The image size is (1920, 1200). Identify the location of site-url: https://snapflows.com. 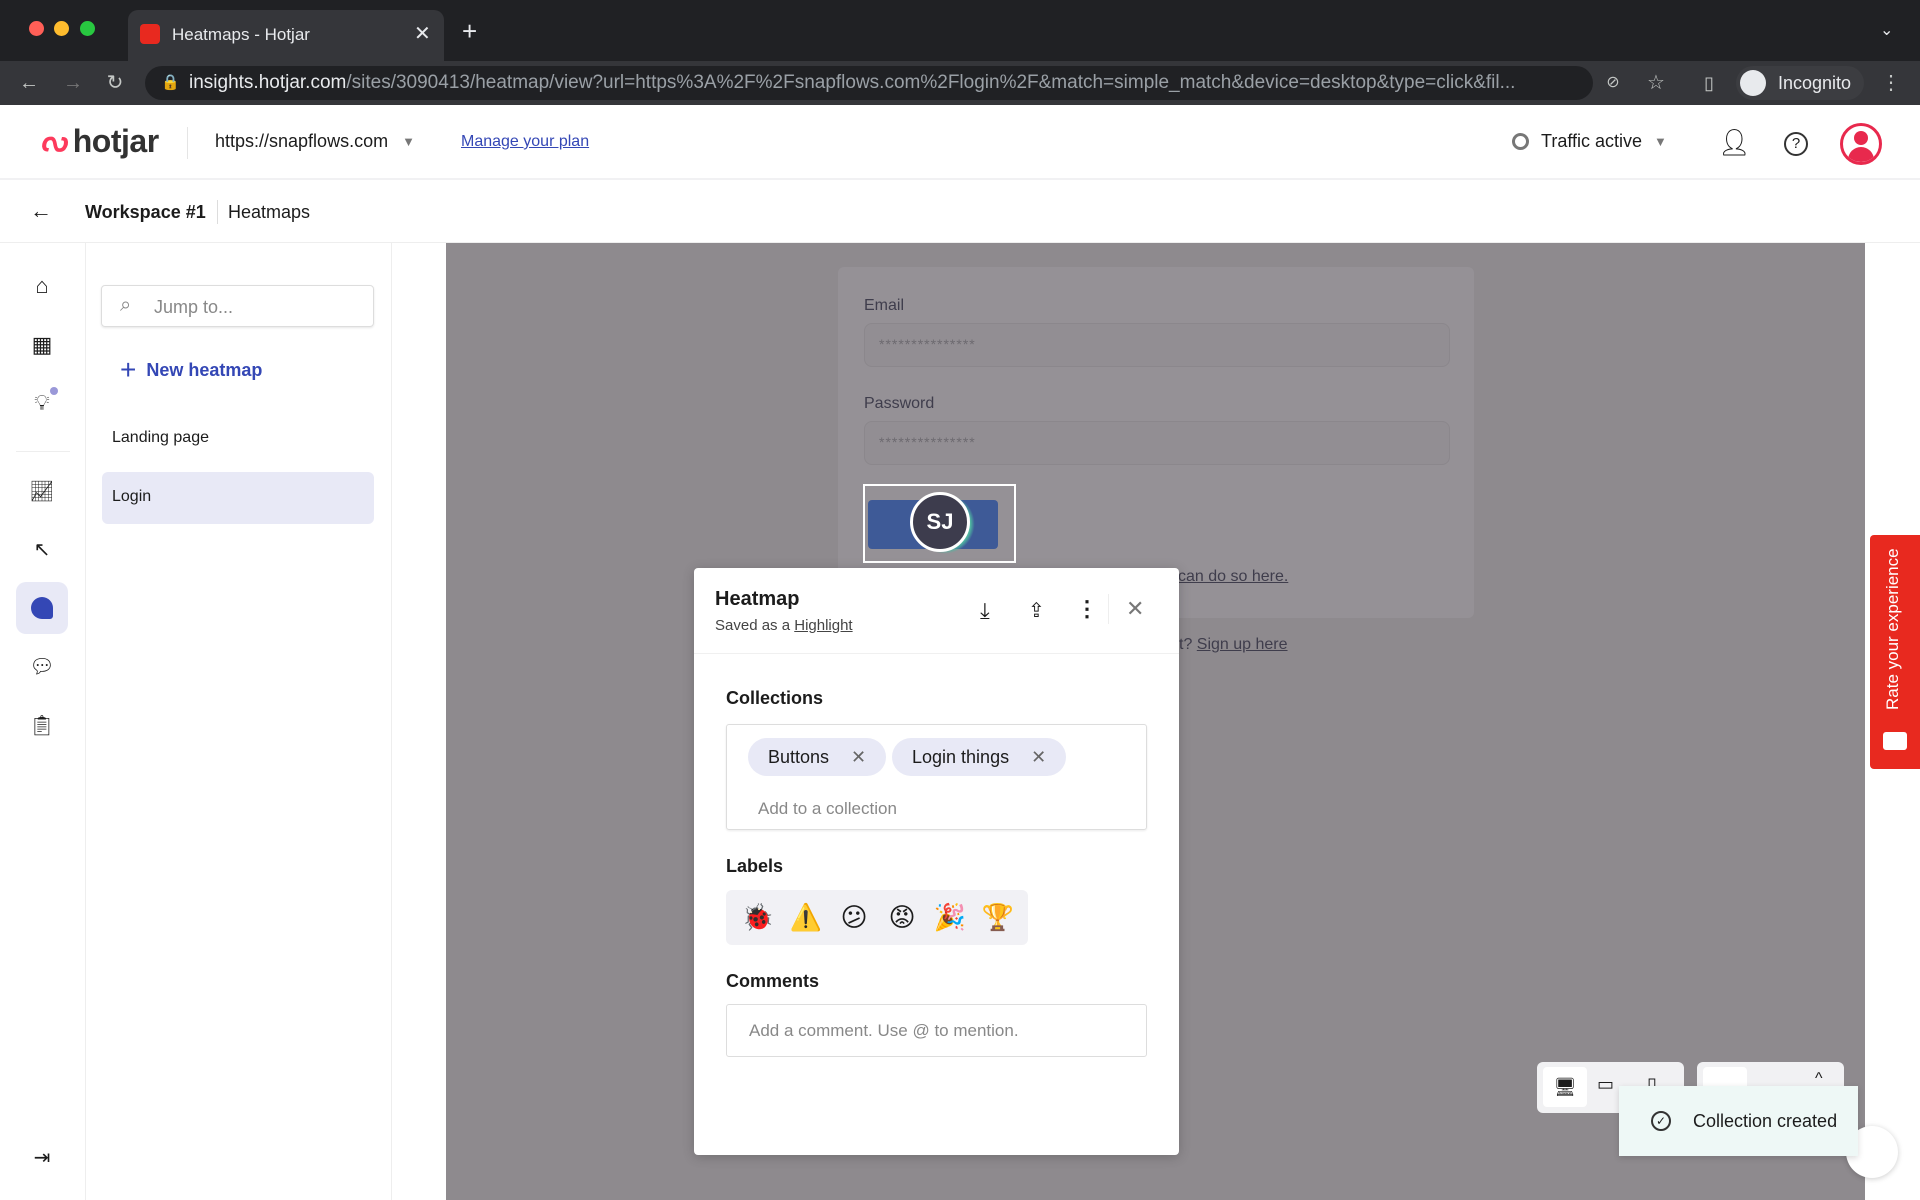
(302, 141).